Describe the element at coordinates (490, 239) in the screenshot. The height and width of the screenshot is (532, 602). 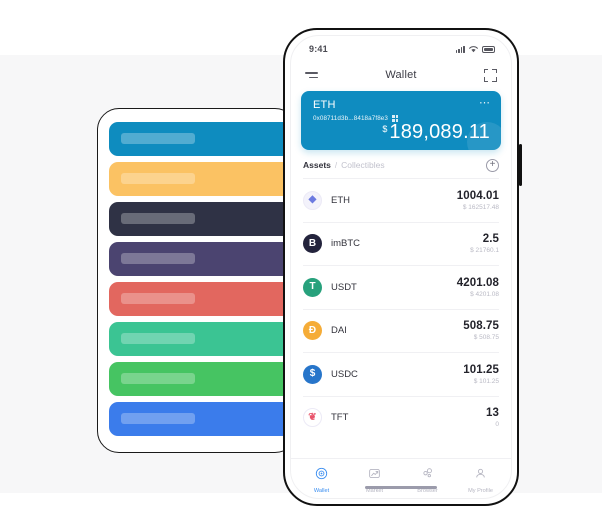
I see `asset-amount: 2.5` at that location.